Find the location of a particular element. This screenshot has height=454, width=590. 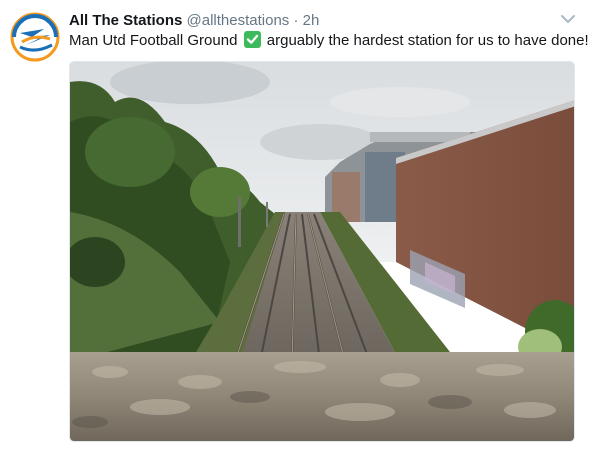

avatar is located at coordinates (35, 37).